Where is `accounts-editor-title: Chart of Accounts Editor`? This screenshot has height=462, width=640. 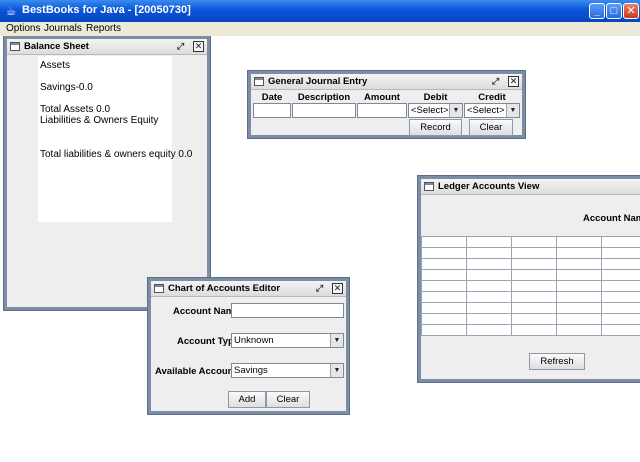 accounts-editor-title: Chart of Accounts Editor is located at coordinates (224, 288).